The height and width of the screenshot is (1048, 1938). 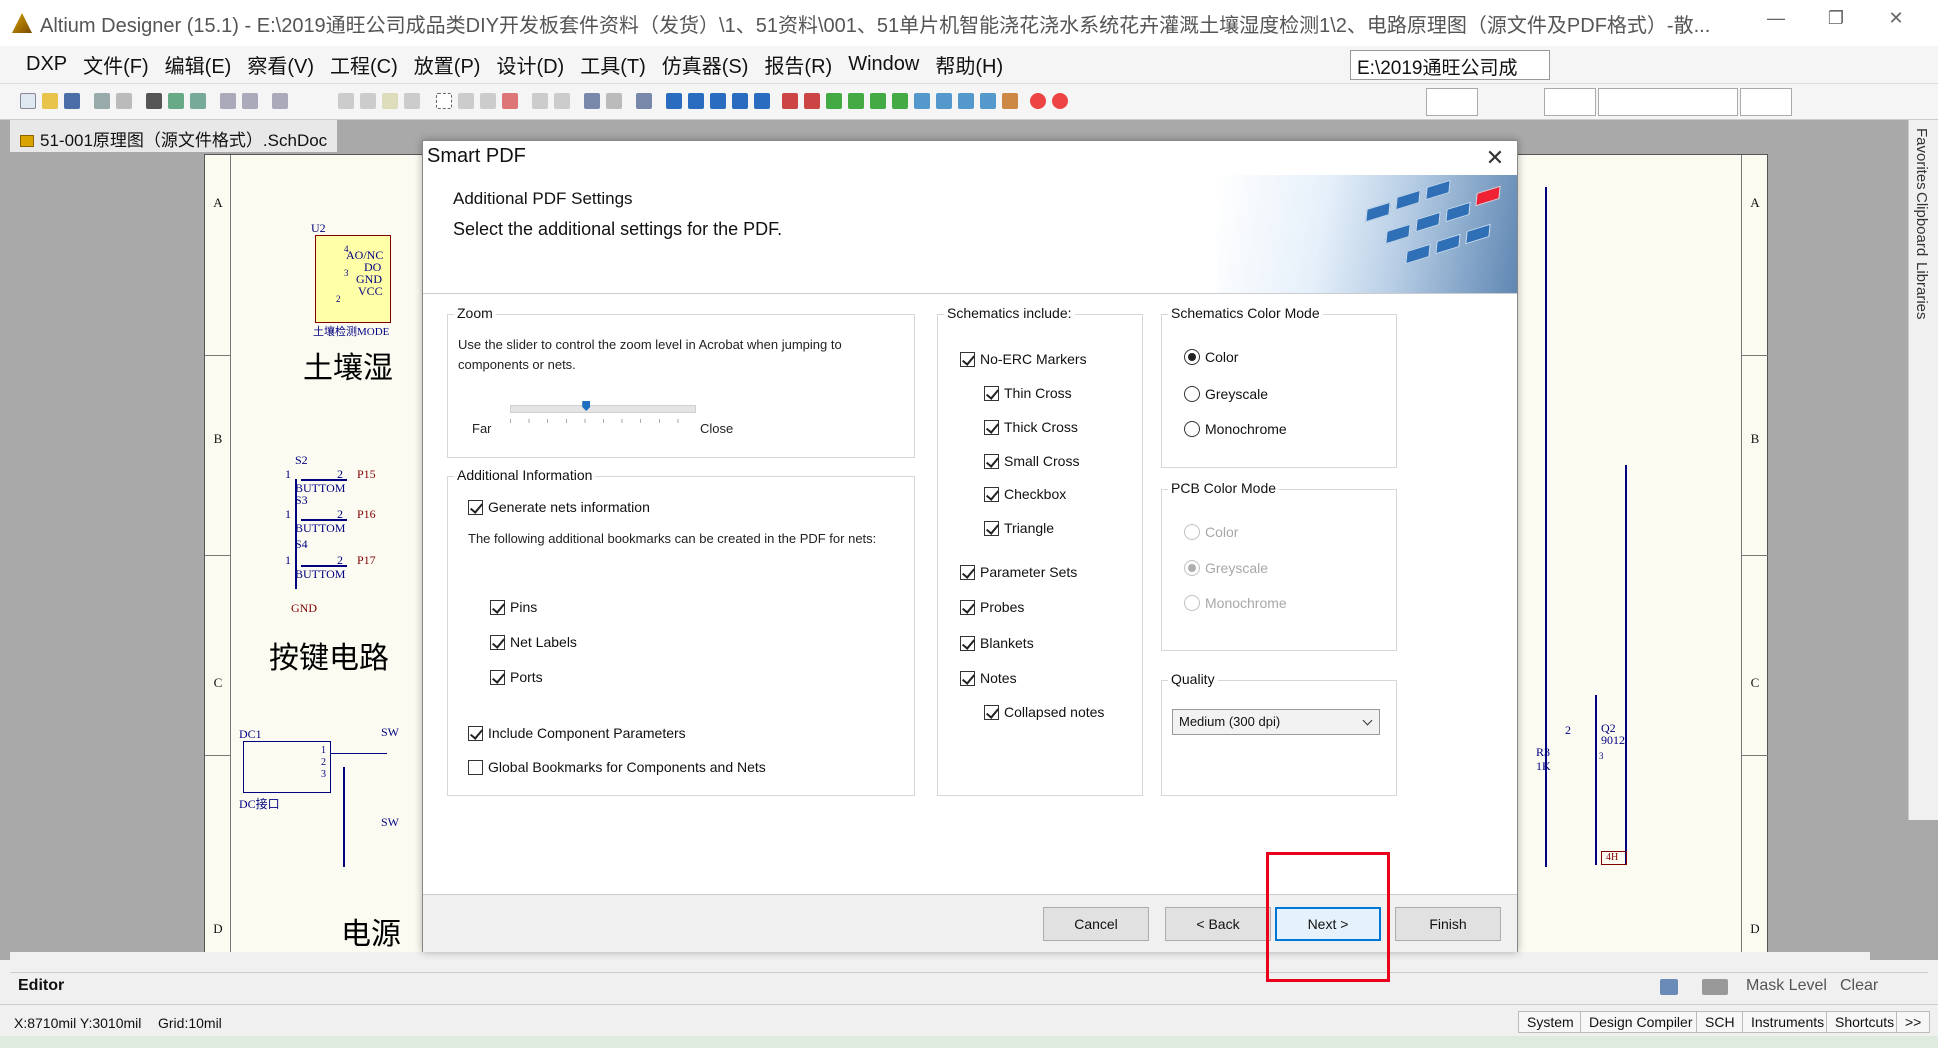 I want to click on component-icon, so click(x=198, y=101).